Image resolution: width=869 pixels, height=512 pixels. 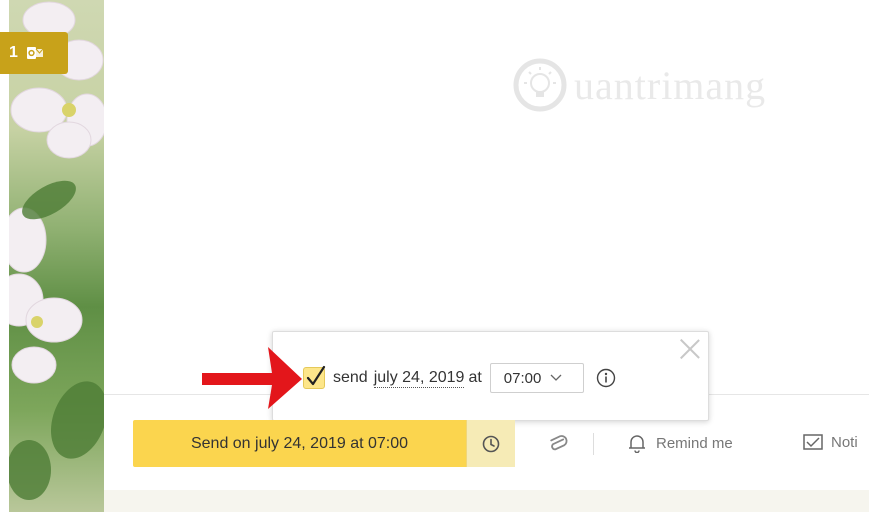 What do you see at coordinates (556, 377) in the screenshot?
I see `chevron-down-icon` at bounding box center [556, 377].